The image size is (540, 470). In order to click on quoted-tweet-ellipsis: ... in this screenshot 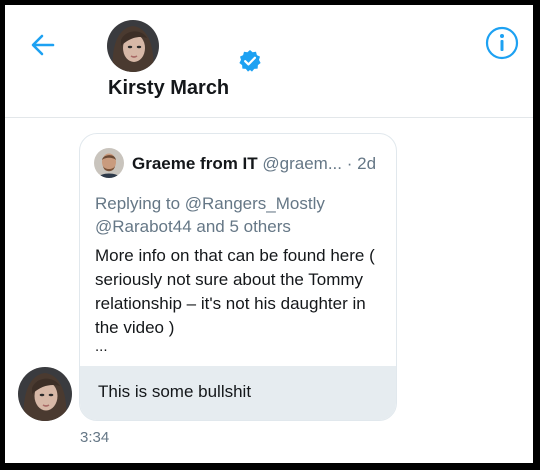, I will do `click(101, 346)`.